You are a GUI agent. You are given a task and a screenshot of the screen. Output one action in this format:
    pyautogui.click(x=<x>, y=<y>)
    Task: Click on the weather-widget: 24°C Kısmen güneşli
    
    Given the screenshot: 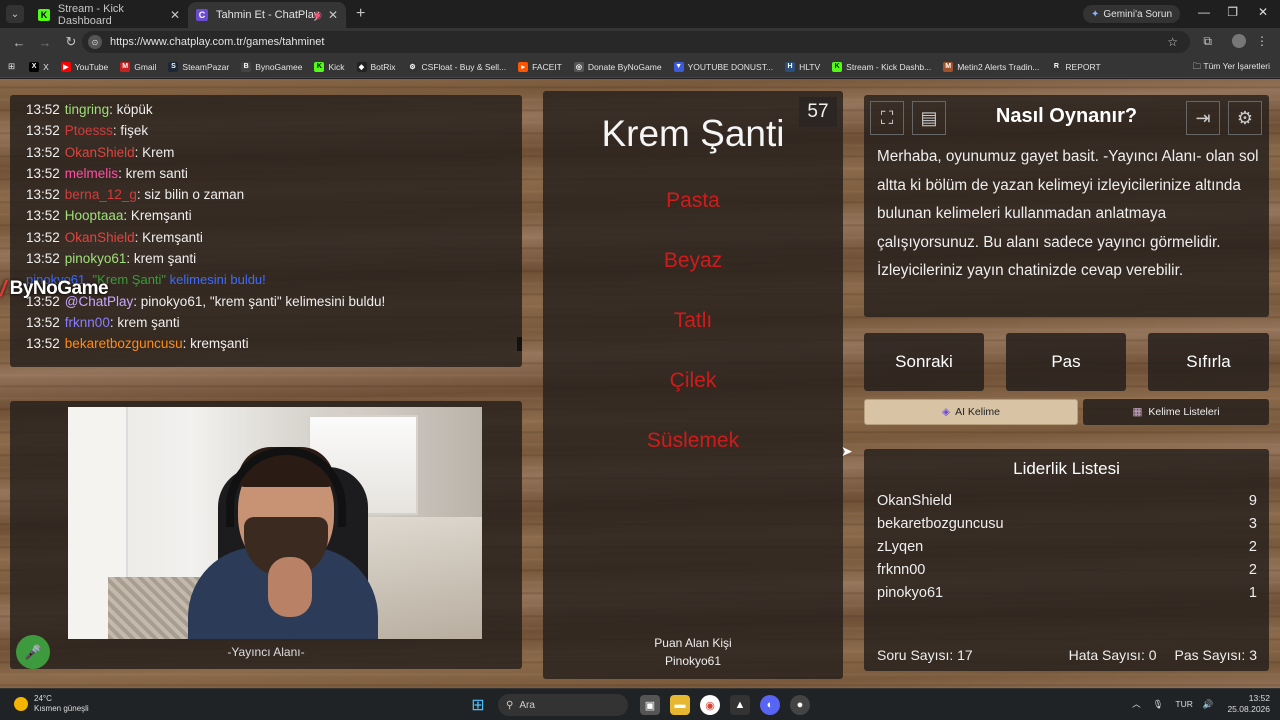 What is the action you would take?
    pyautogui.click(x=51, y=704)
    